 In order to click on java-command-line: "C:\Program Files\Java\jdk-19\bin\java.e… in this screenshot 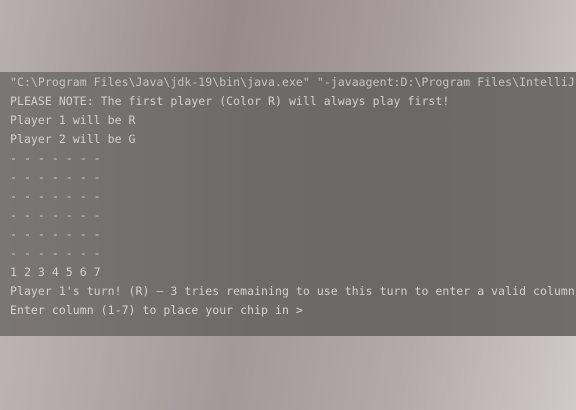, I will do `click(293, 82)`.